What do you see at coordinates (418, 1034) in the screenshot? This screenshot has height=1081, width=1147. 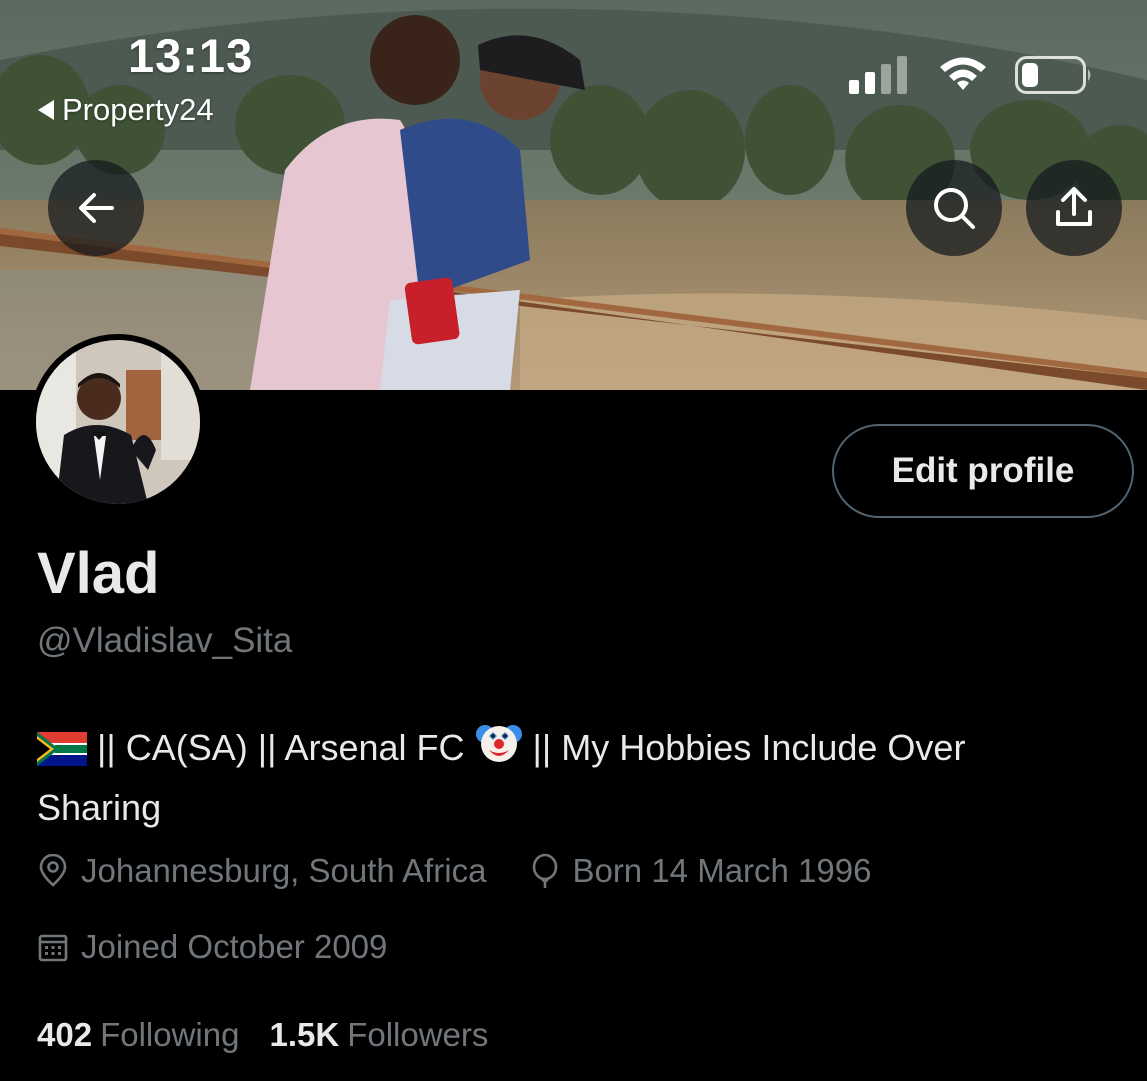 I see `followers-label: Followers` at bounding box center [418, 1034].